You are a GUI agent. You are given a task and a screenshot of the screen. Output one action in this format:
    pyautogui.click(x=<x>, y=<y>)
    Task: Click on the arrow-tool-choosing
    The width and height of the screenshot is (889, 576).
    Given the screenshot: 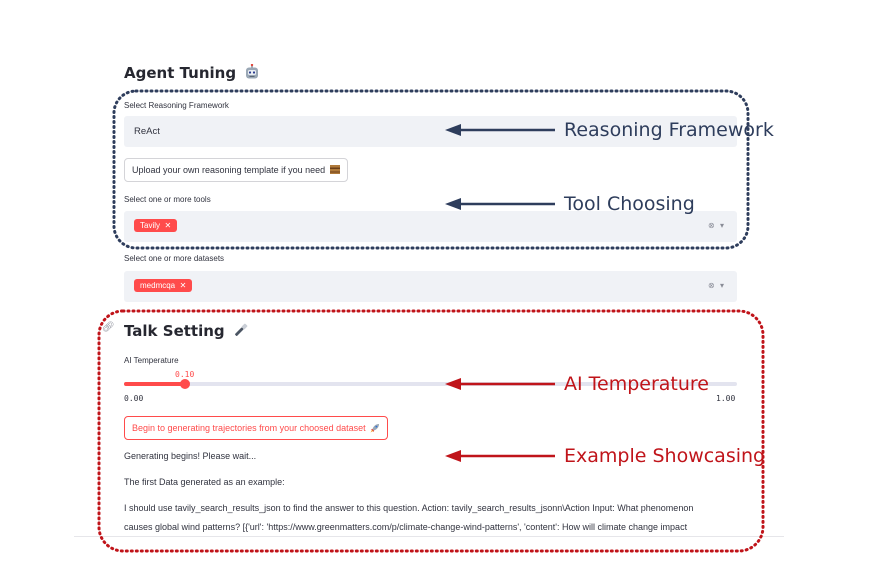 What is the action you would take?
    pyautogui.click(x=500, y=204)
    